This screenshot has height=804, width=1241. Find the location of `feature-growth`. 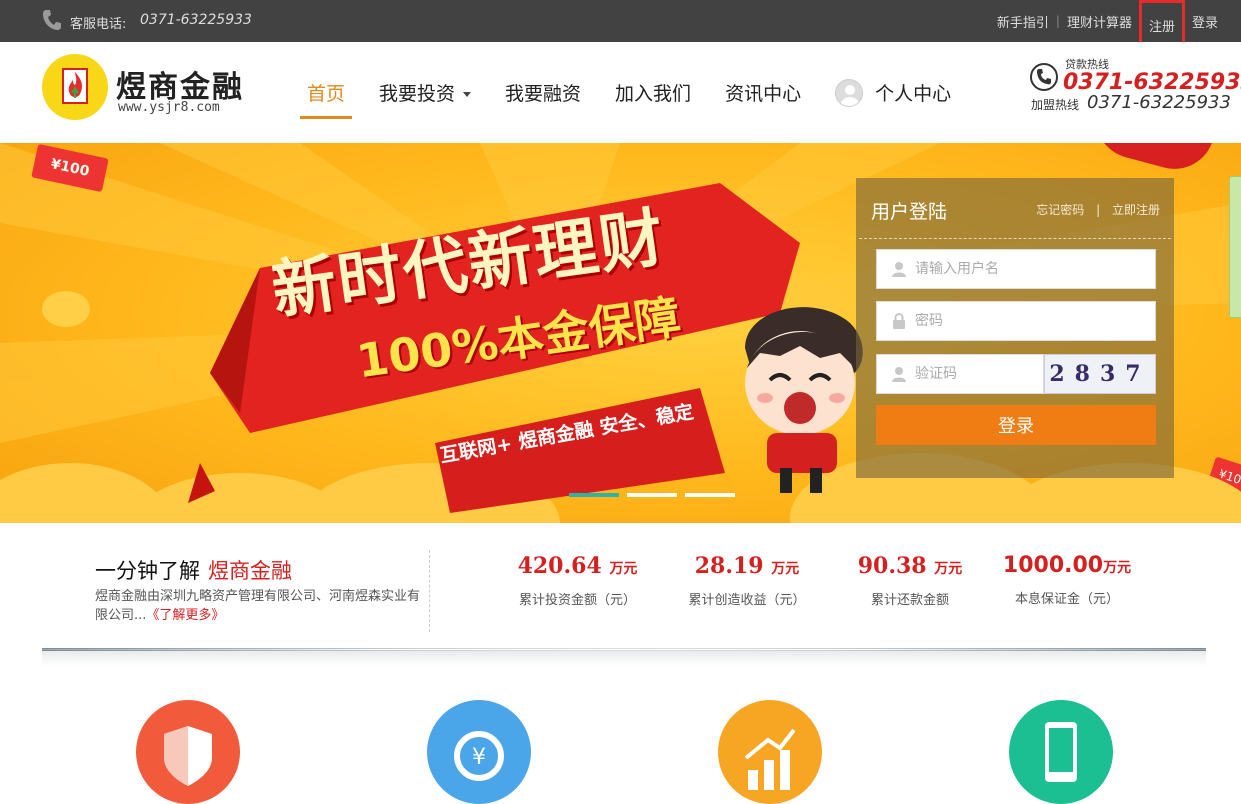

feature-growth is located at coordinates (770, 752).